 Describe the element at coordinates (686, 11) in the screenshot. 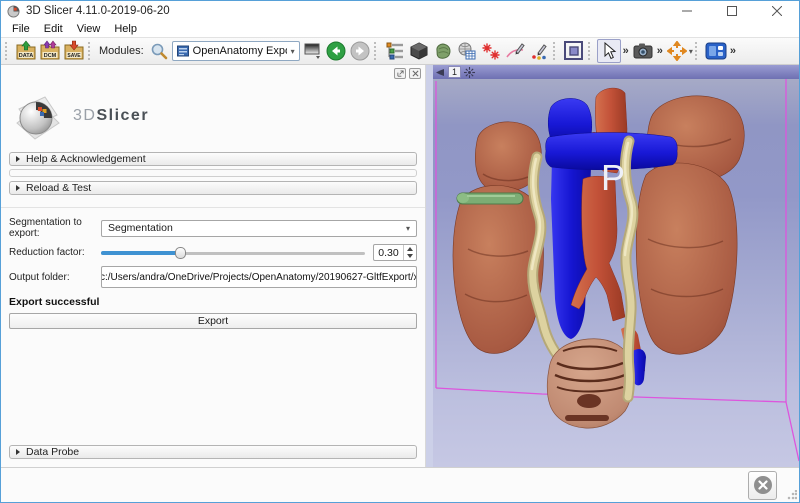

I see `minimize-button` at that location.